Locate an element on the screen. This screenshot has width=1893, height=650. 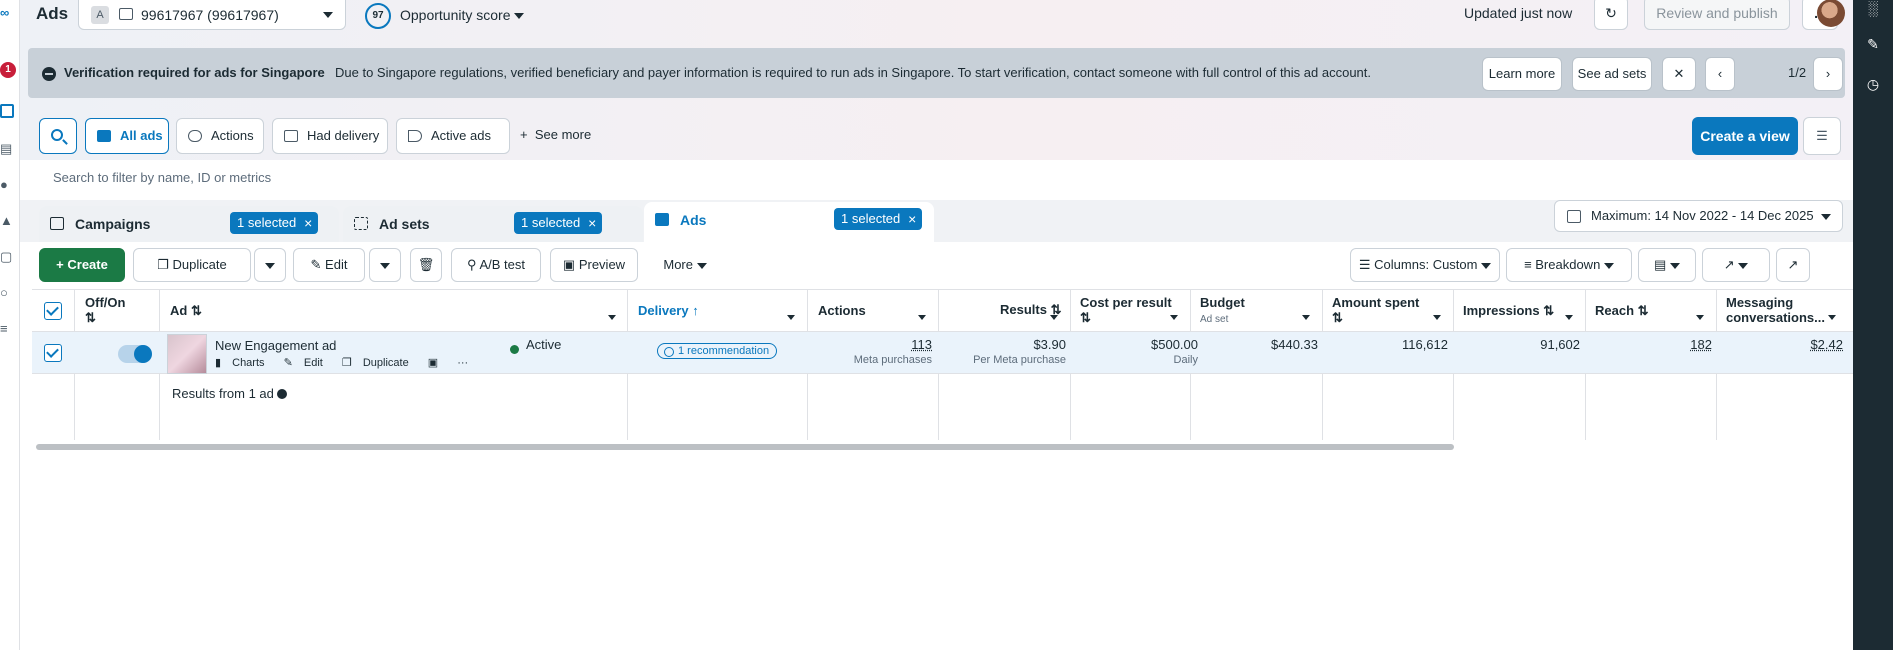
horizontal-scrollbar is located at coordinates (745, 447).